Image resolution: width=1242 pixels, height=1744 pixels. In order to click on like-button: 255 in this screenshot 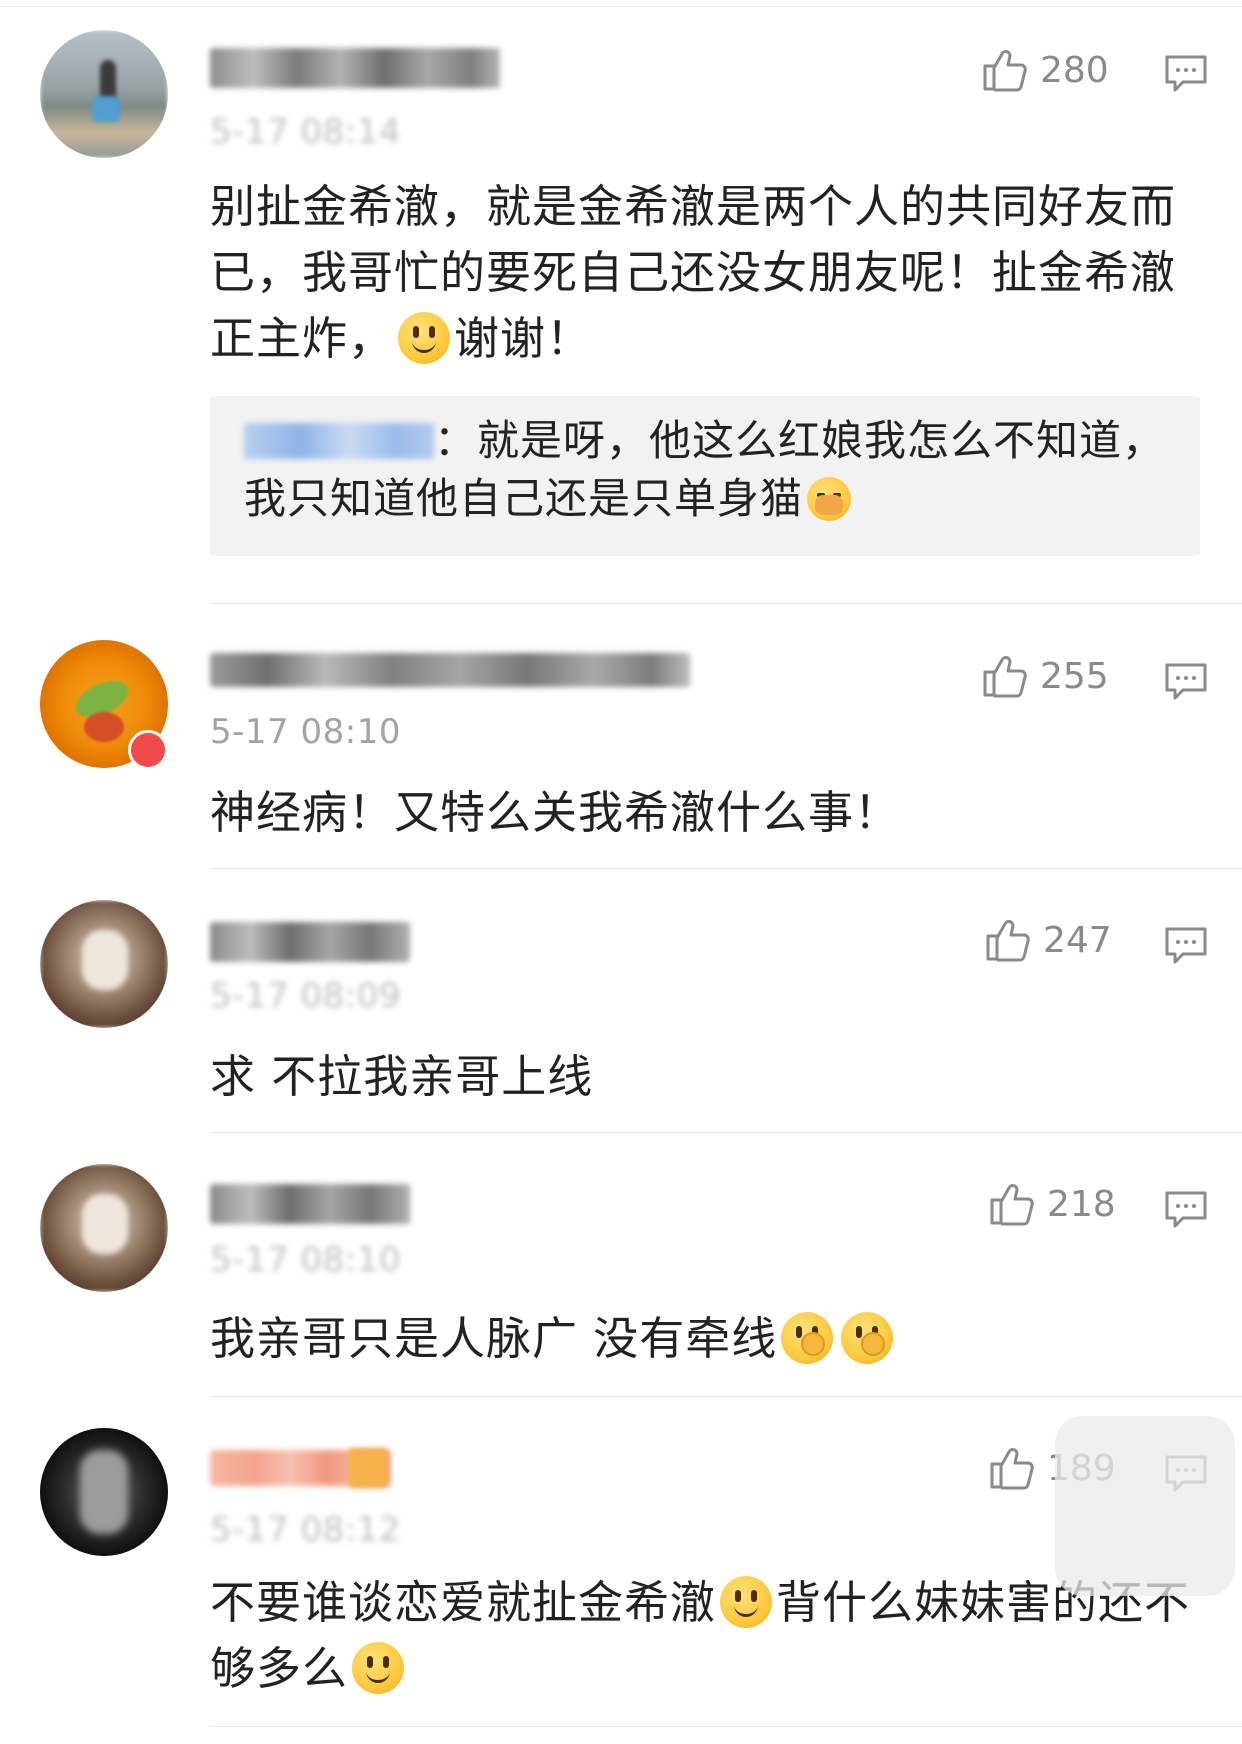, I will do `click(1045, 676)`.